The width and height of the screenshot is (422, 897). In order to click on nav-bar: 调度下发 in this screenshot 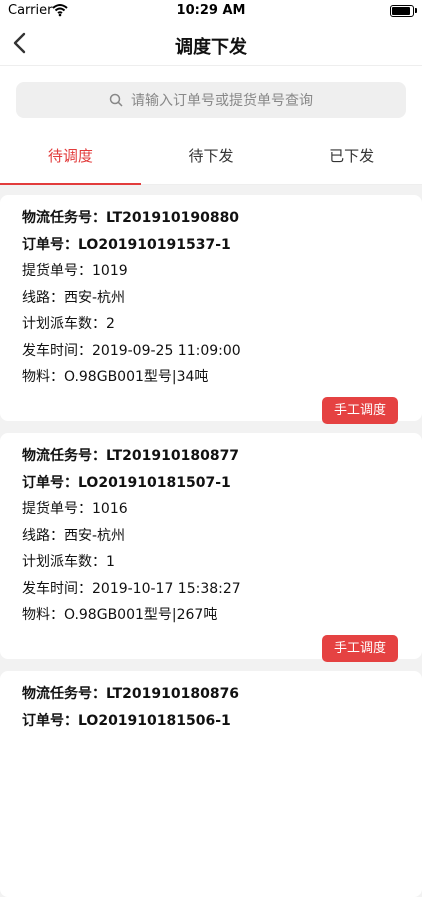, I will do `click(211, 44)`.